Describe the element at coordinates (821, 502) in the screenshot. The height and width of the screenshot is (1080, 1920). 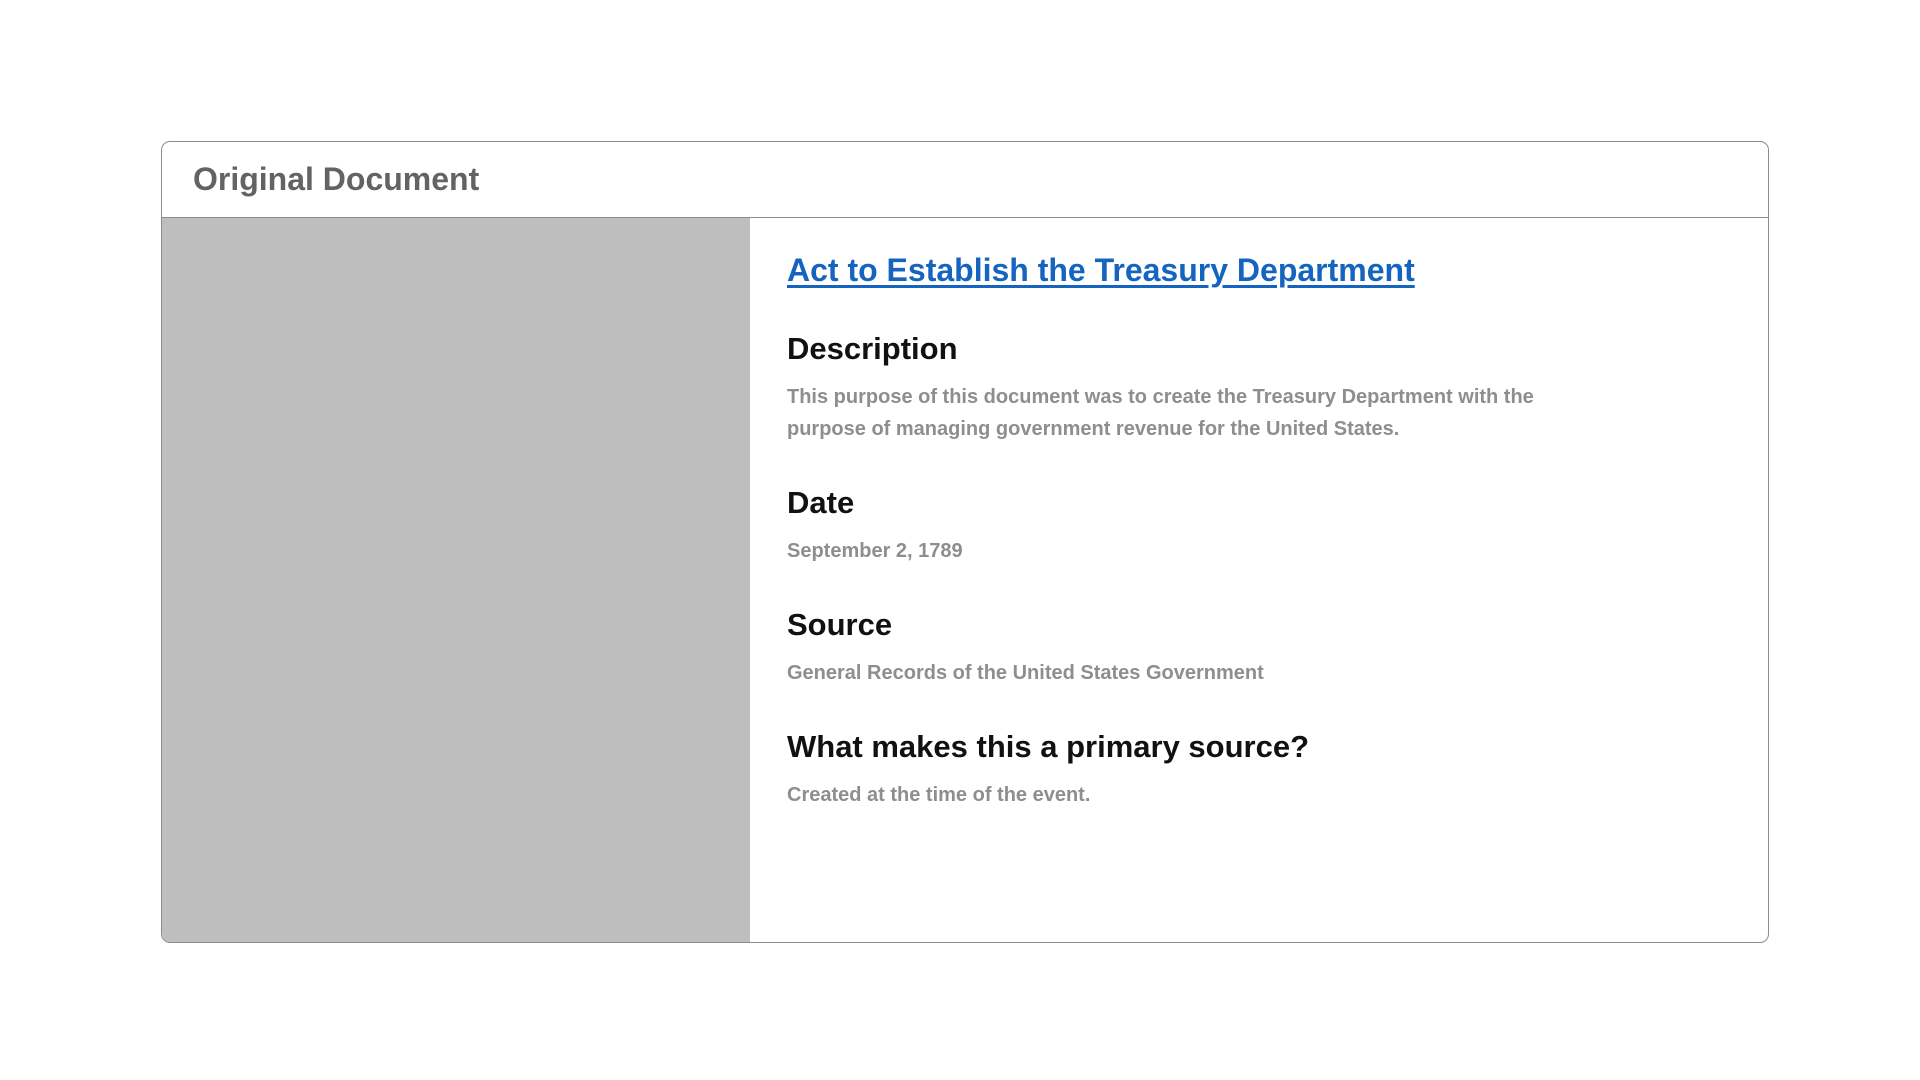
I see `date-heading: Date` at that location.